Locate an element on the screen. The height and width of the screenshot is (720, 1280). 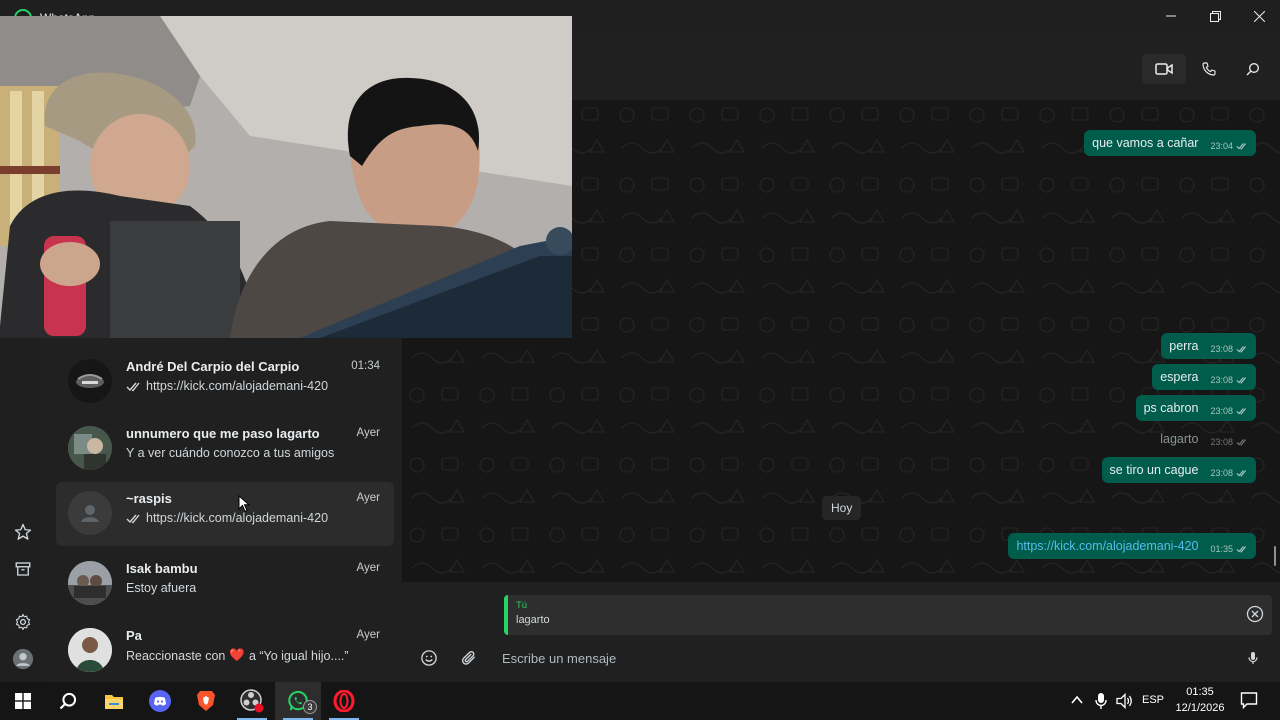
emoji-button is located at coordinates (429, 658).